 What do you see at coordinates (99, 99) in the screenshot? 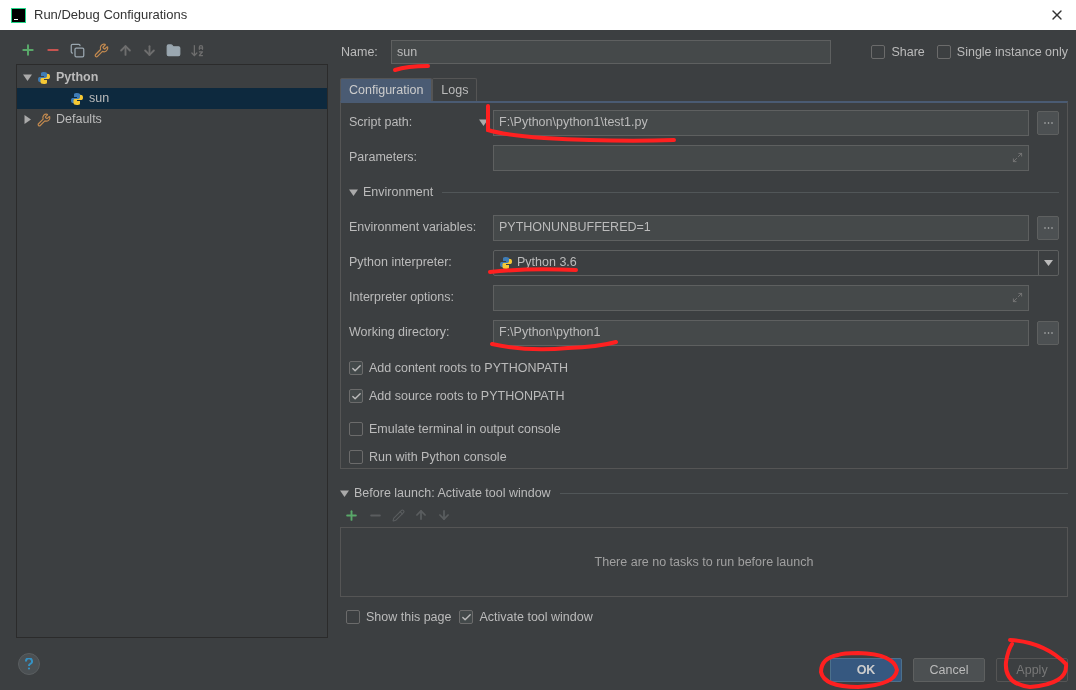
I see `tree-label: sun` at bounding box center [99, 99].